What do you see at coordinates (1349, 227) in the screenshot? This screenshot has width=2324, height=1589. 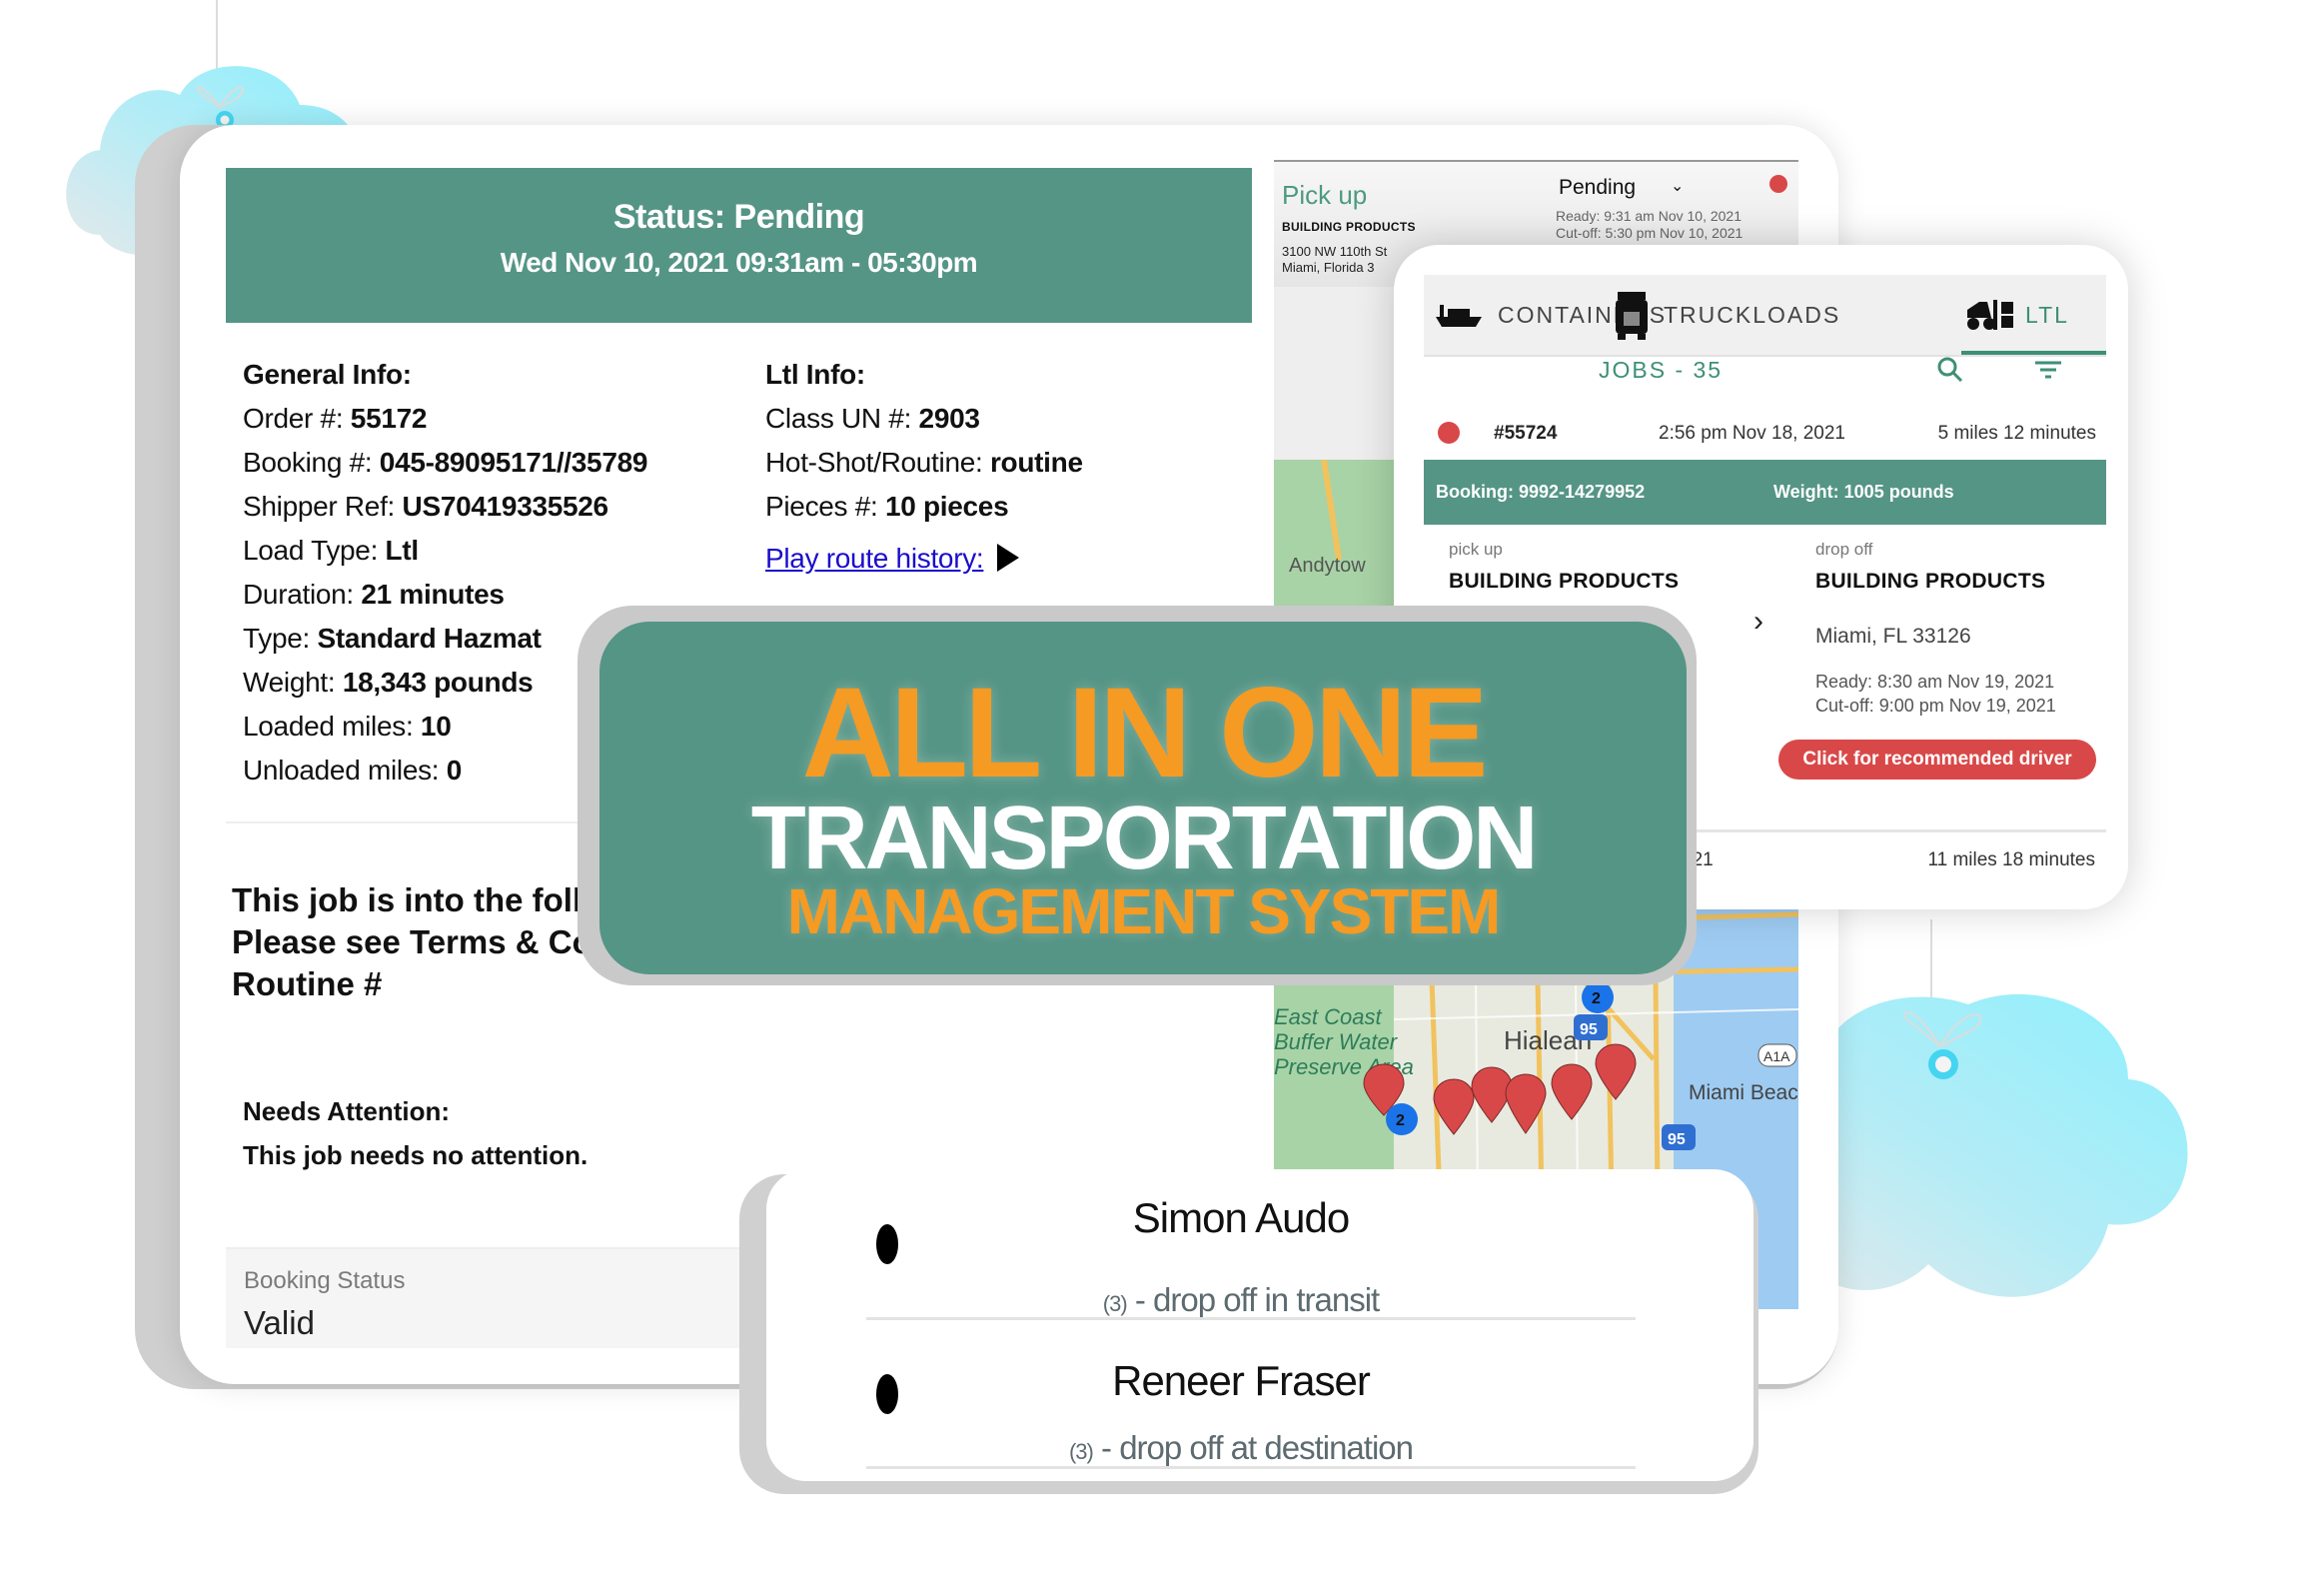 I see `pickup-company: BUILDING PRODUCTS` at bounding box center [1349, 227].